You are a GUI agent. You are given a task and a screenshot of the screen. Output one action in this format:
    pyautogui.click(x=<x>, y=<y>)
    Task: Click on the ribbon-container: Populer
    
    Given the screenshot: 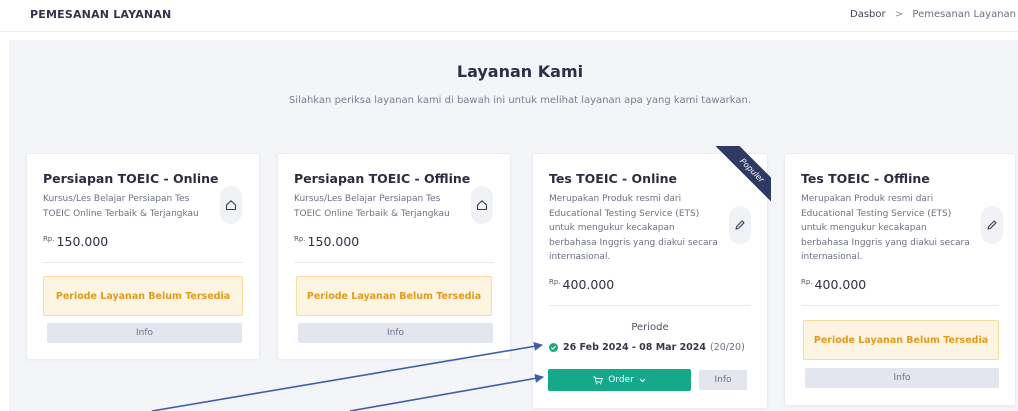 What is the action you would take?
    pyautogui.click(x=740, y=177)
    